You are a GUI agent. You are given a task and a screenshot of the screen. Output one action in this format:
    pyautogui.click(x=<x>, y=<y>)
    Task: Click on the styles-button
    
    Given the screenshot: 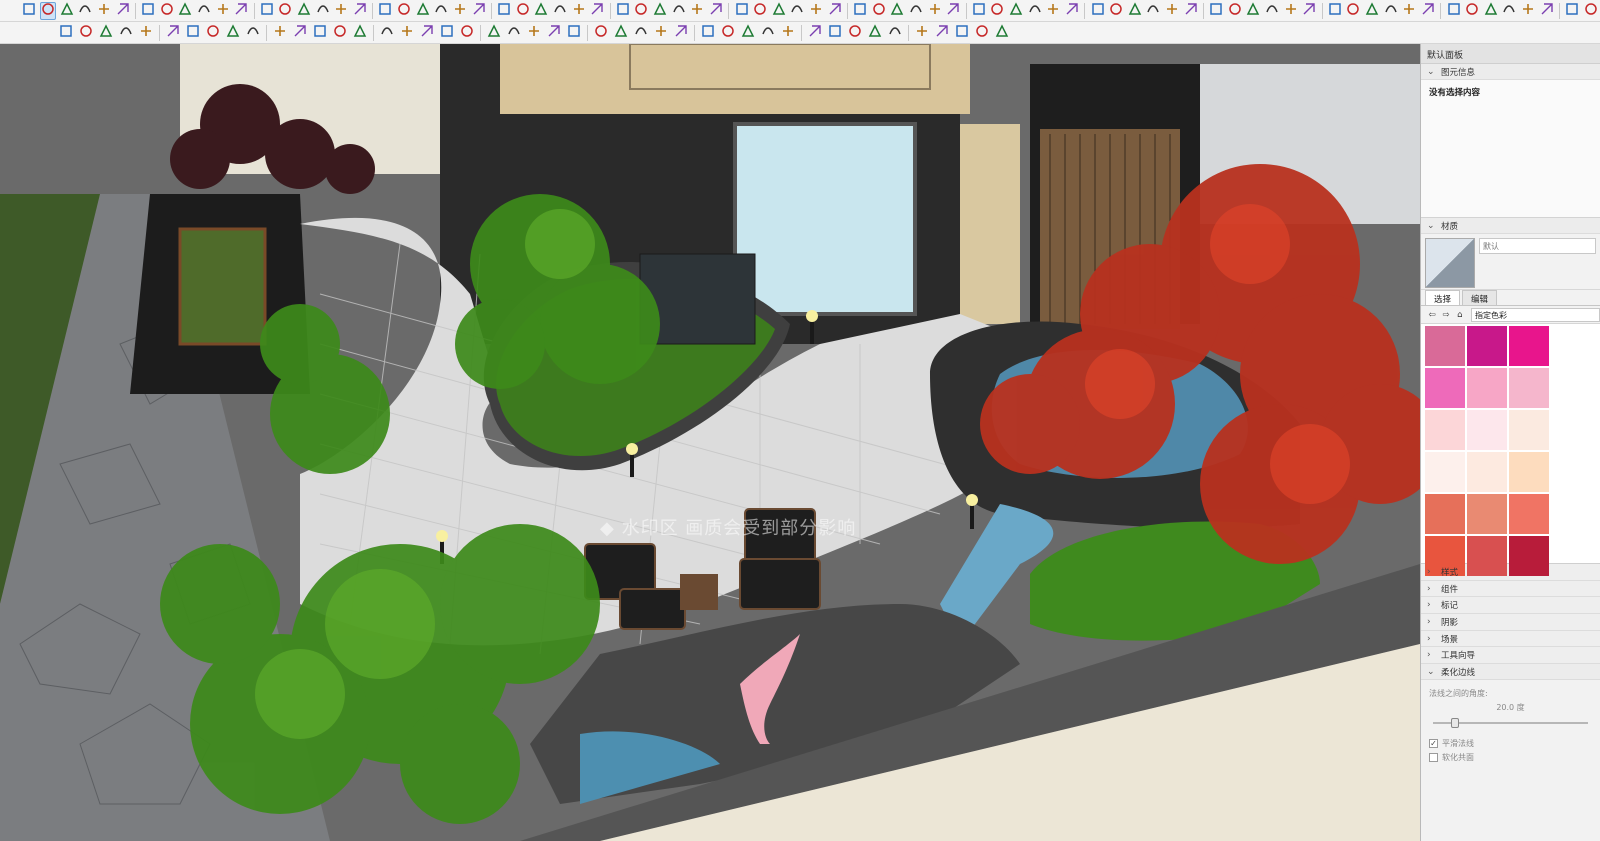 What is the action you would take?
    pyautogui.click(x=460, y=11)
    